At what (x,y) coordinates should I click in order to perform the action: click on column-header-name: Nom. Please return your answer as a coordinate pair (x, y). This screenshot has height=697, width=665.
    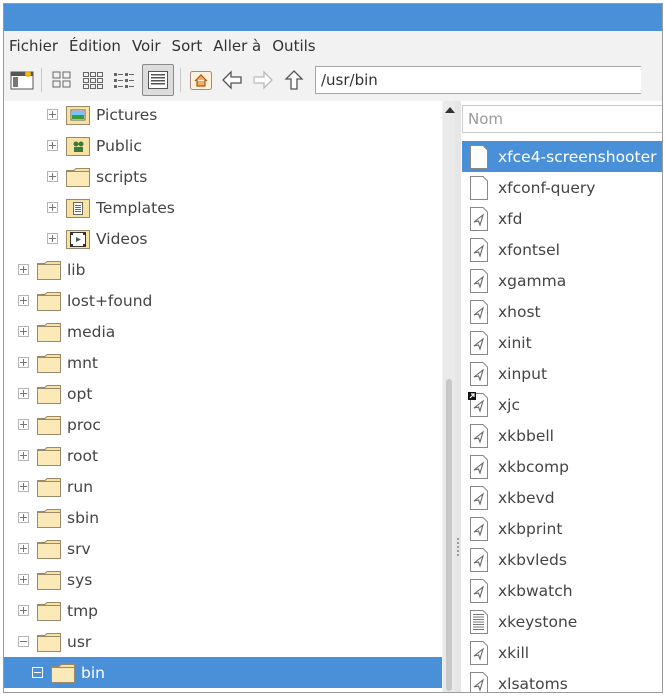
    Looking at the image, I should click on (562, 119).